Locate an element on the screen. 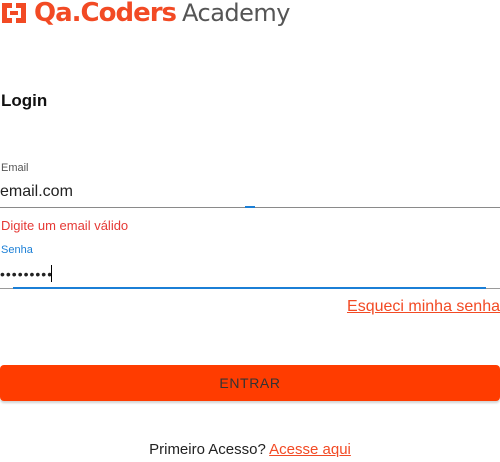  password-field is located at coordinates (250, 274).